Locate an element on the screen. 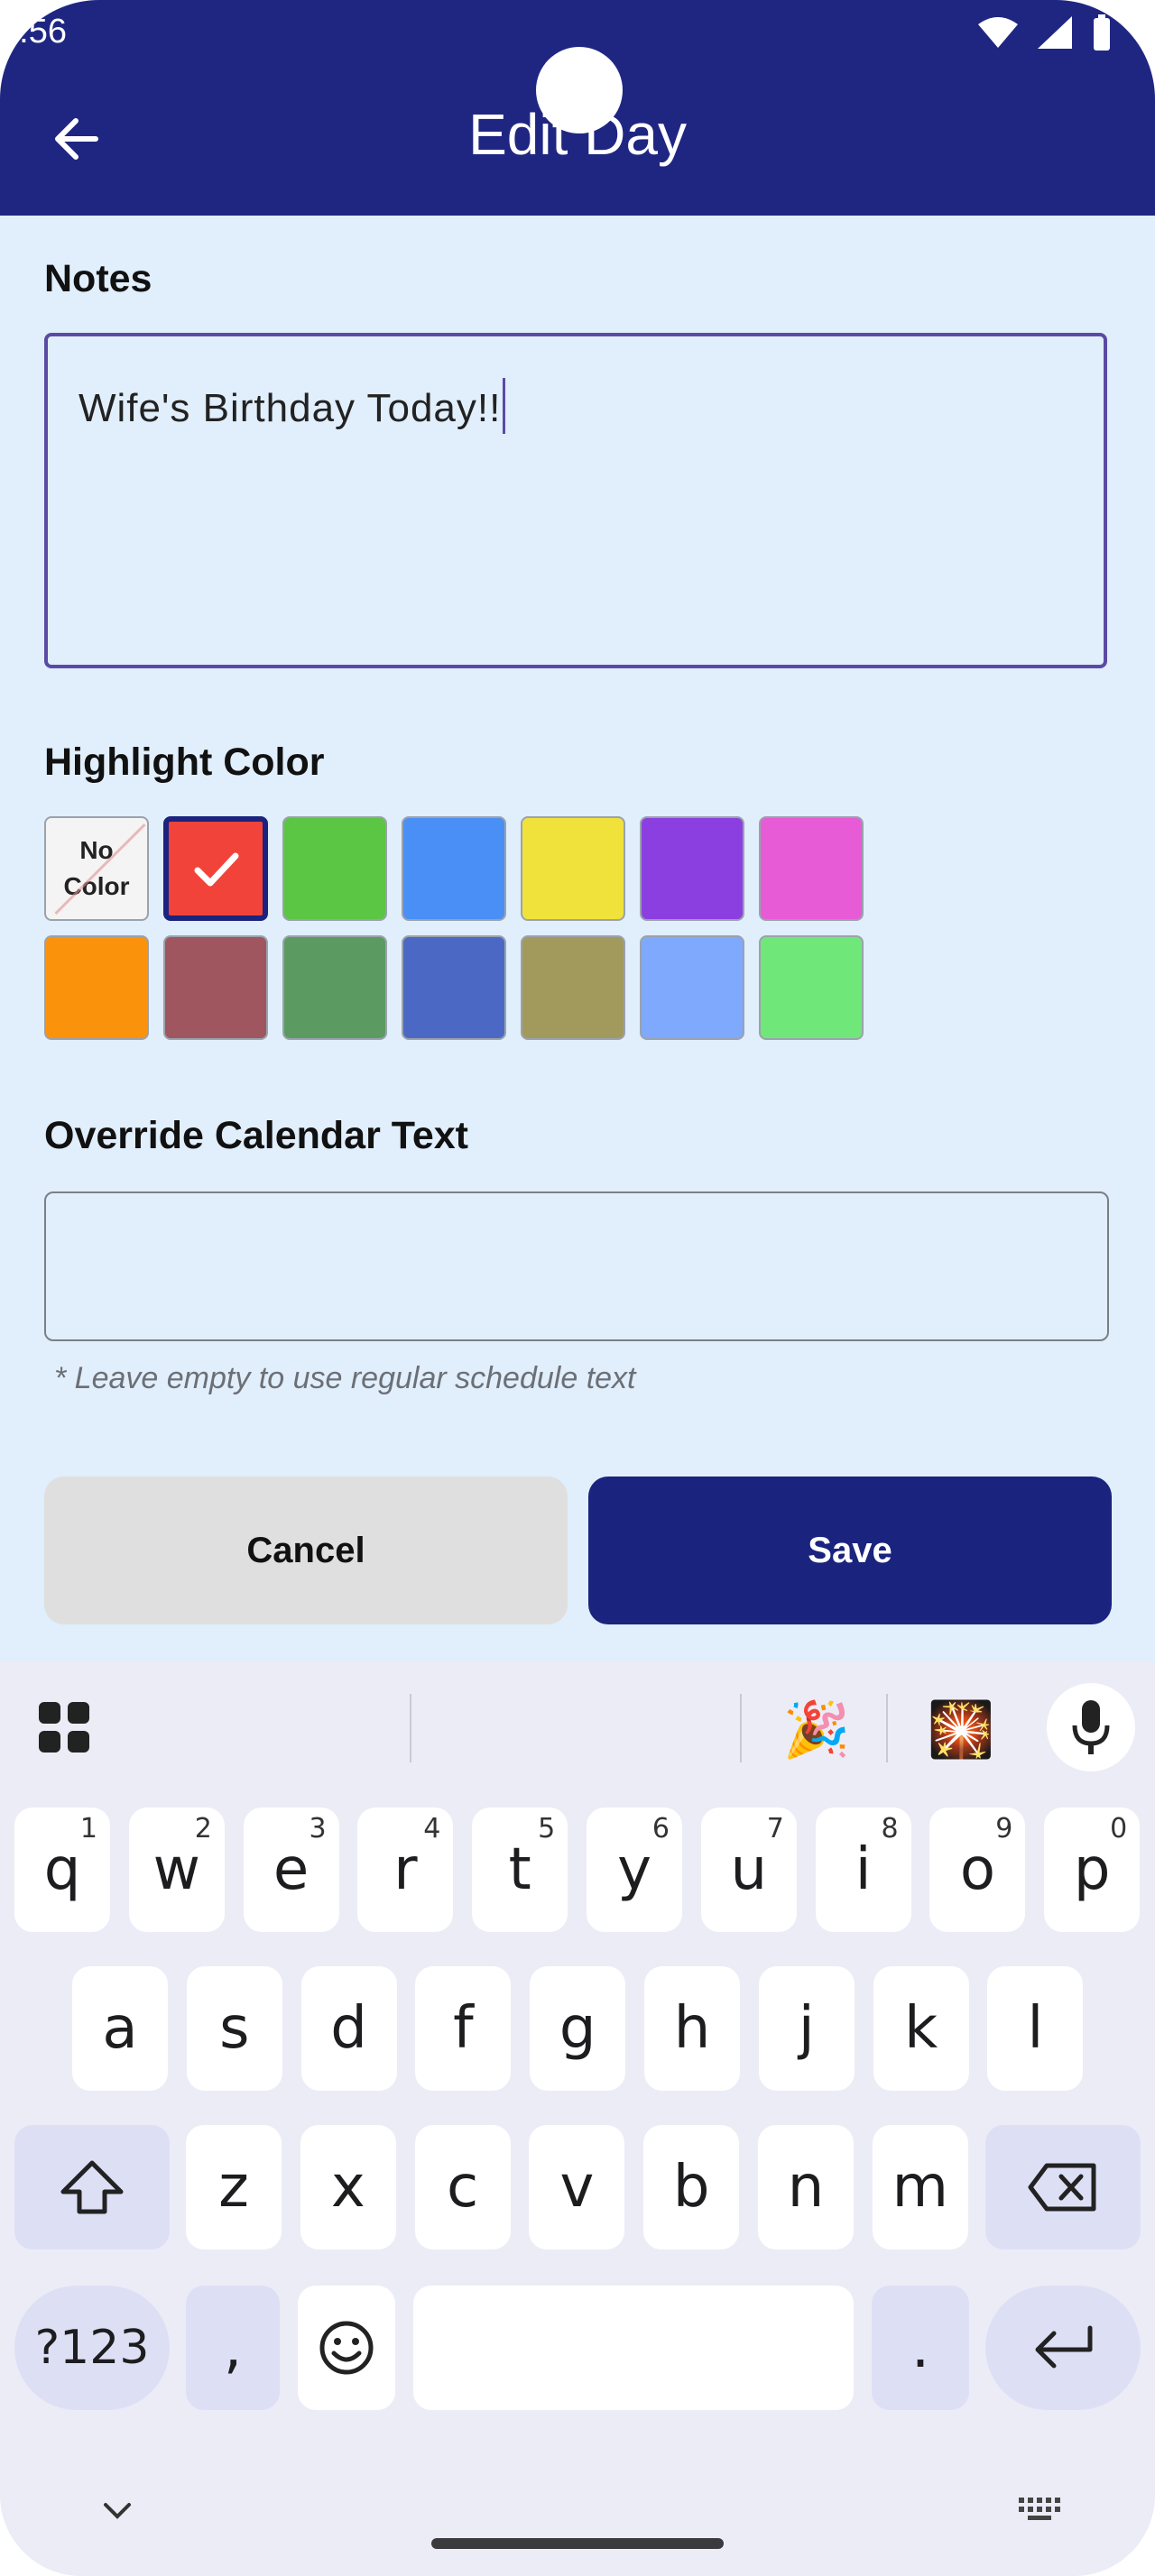 The height and width of the screenshot is (2576, 1155). key-q: q1 is located at coordinates (62, 1870).